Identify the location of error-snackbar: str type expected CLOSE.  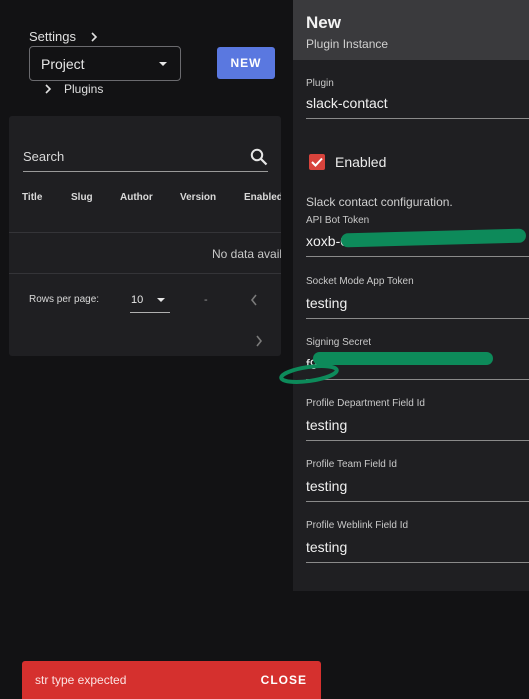
(171, 680).